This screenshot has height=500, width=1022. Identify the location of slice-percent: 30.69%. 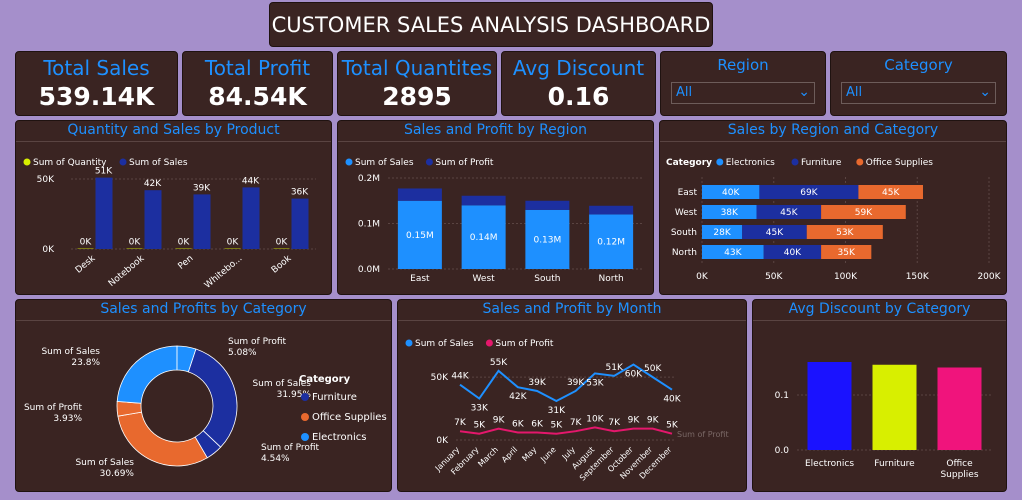
(117, 474).